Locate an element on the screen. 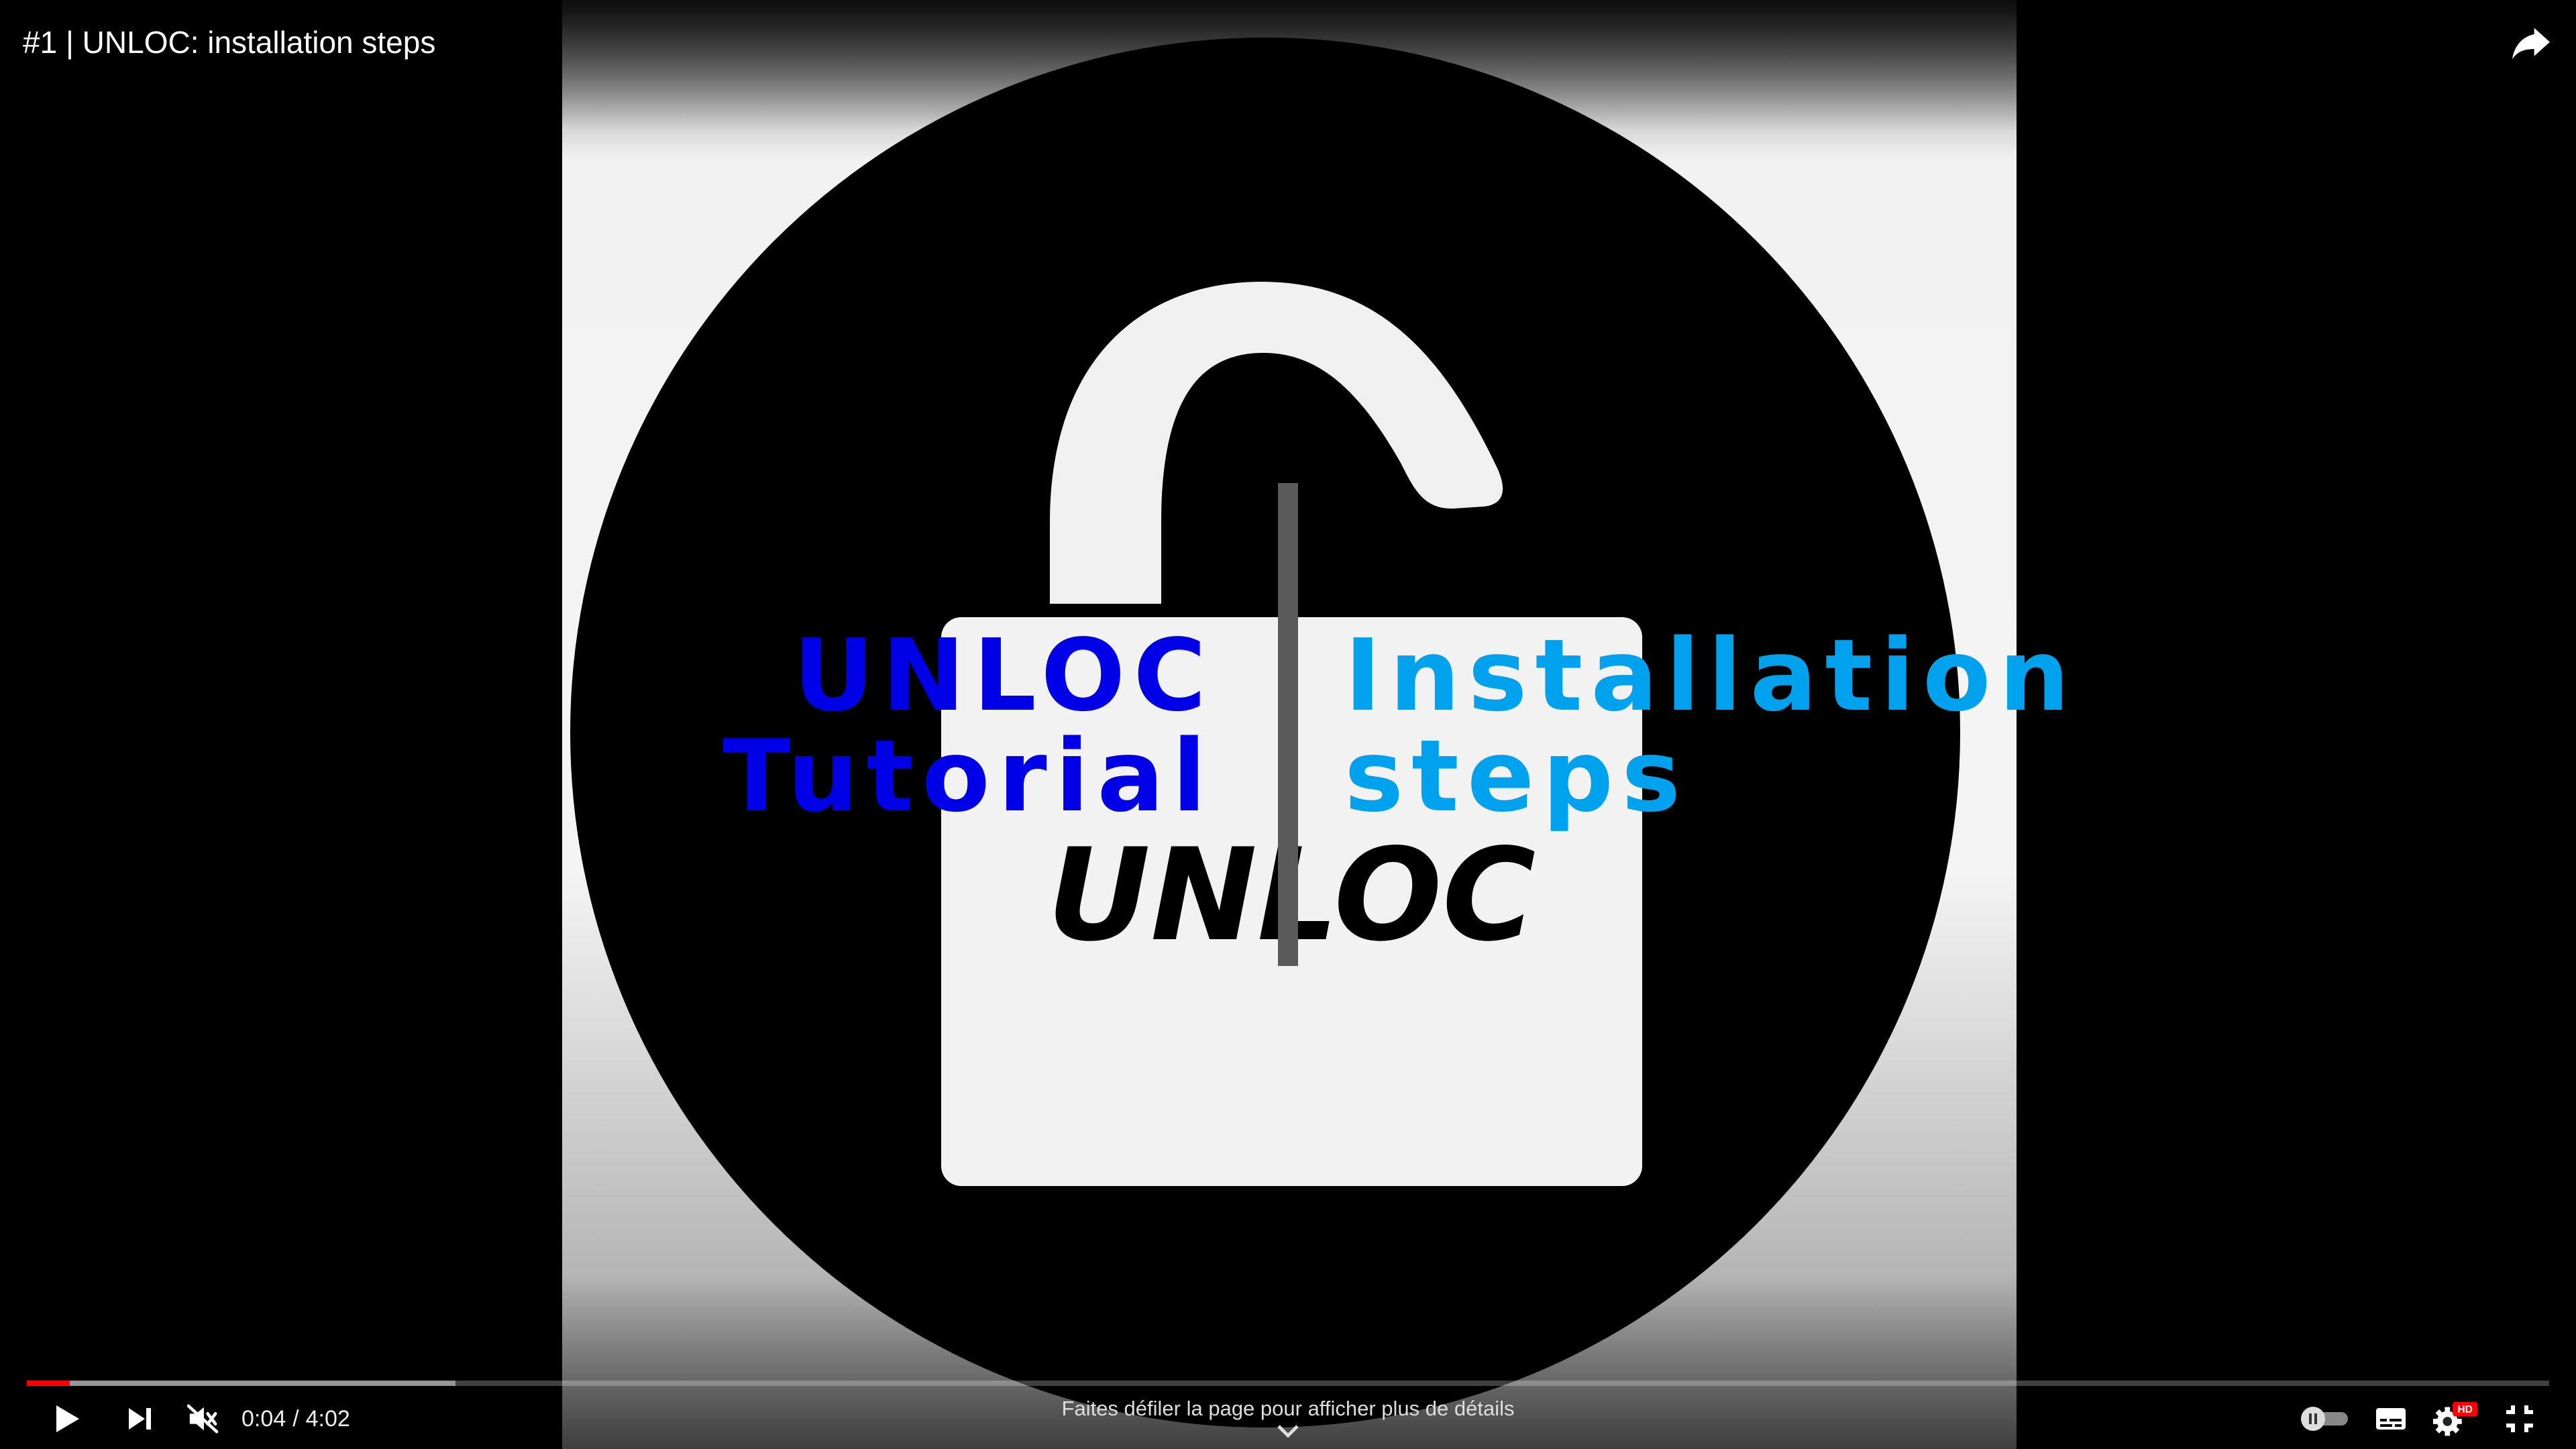  overlay-left-text: UNLOC Tutorial is located at coordinates (968, 725).